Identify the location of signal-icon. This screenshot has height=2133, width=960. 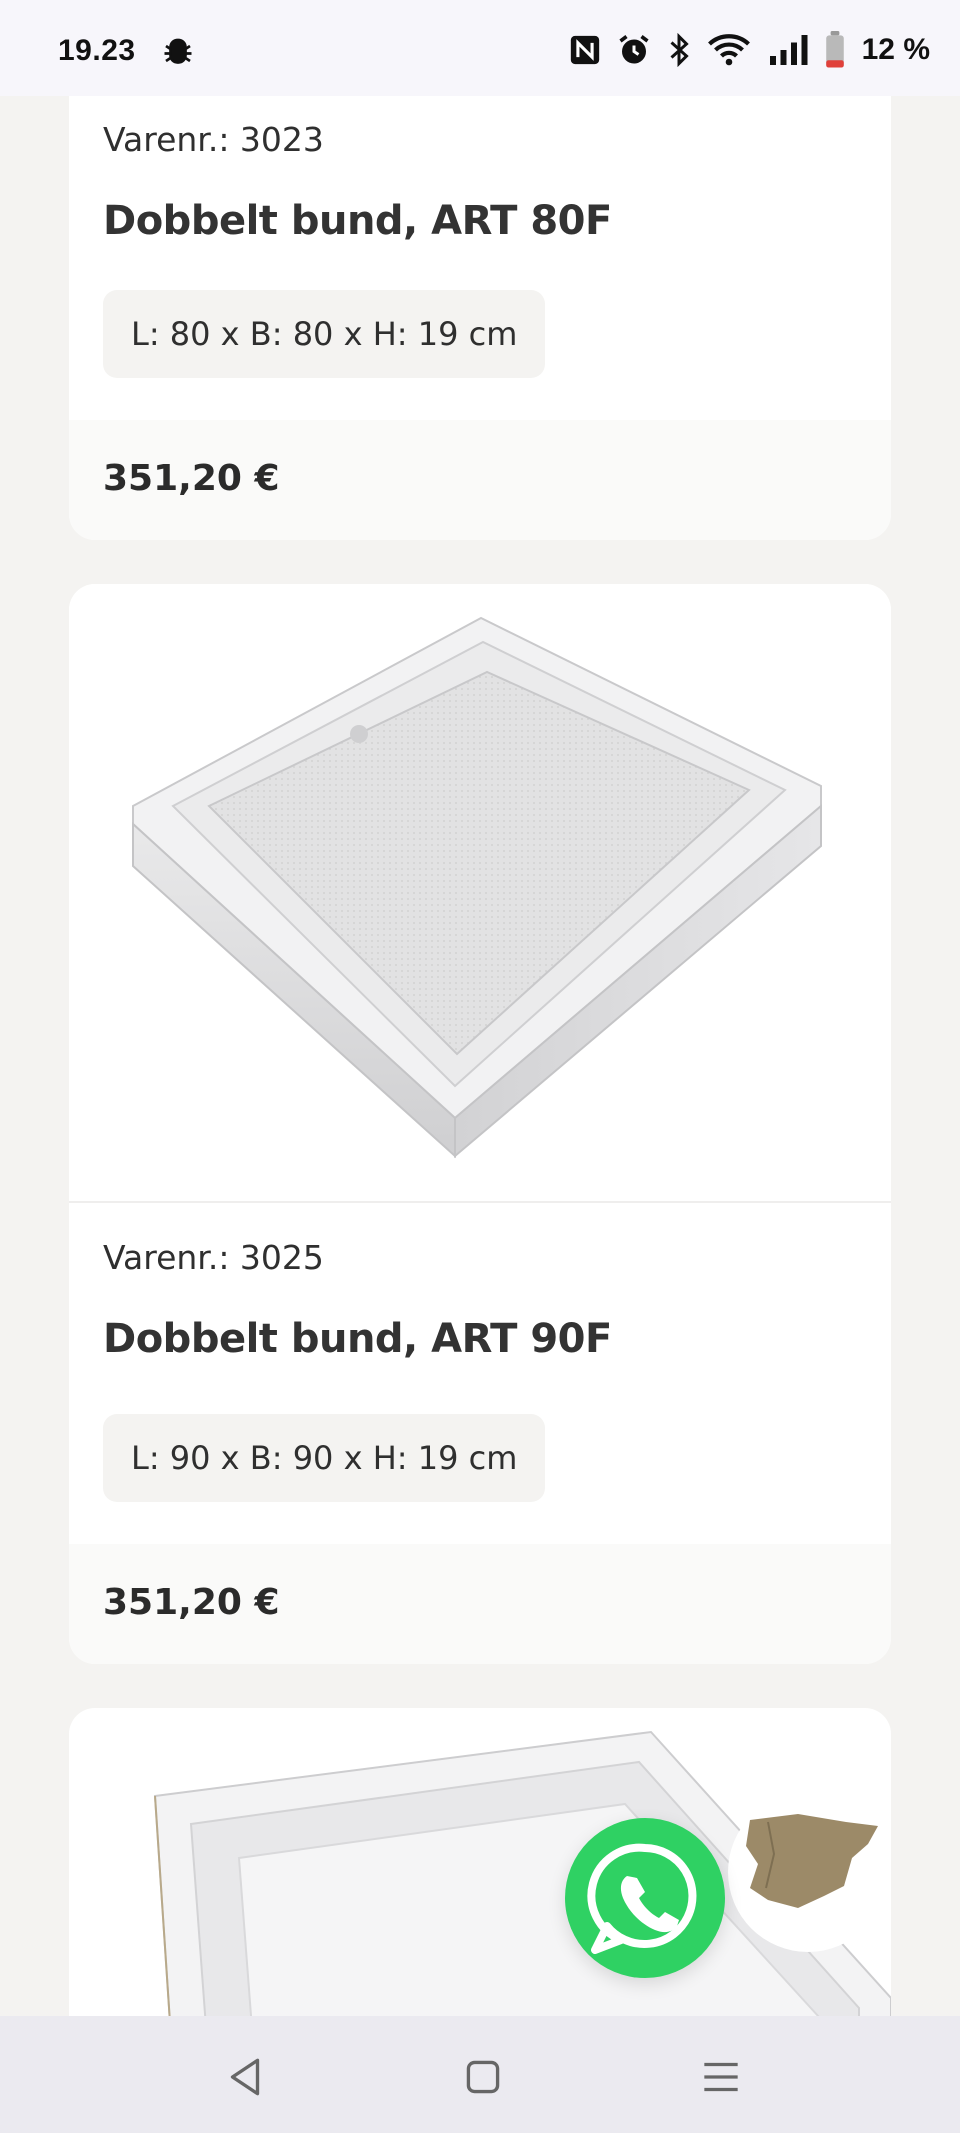
(788, 50).